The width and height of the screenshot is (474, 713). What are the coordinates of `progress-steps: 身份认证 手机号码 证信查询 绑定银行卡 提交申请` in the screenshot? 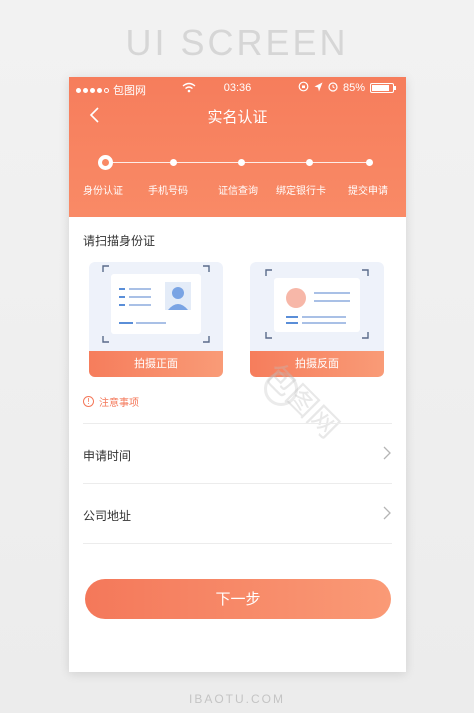 It's located at (237, 177).